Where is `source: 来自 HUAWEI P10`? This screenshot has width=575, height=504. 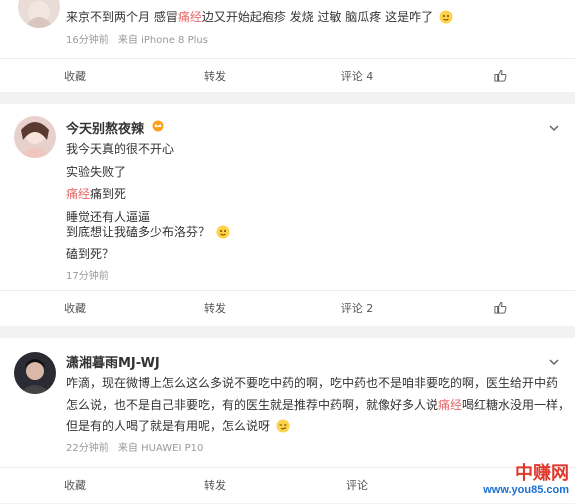 source: 来自 HUAWEI P10 is located at coordinates (160, 448).